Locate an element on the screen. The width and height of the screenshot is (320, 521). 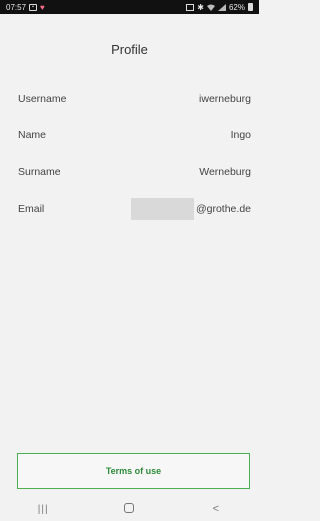
field-value: iwerneburg is located at coordinates (225, 99).